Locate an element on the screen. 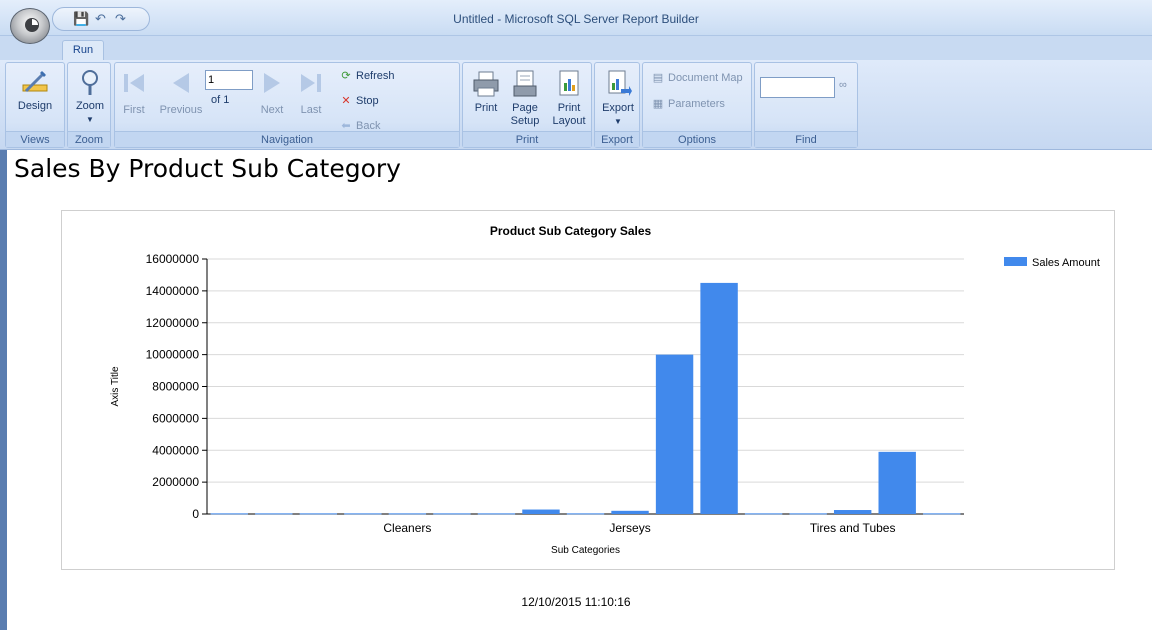  y-tick-label: 14000000 is located at coordinates (173, 291).